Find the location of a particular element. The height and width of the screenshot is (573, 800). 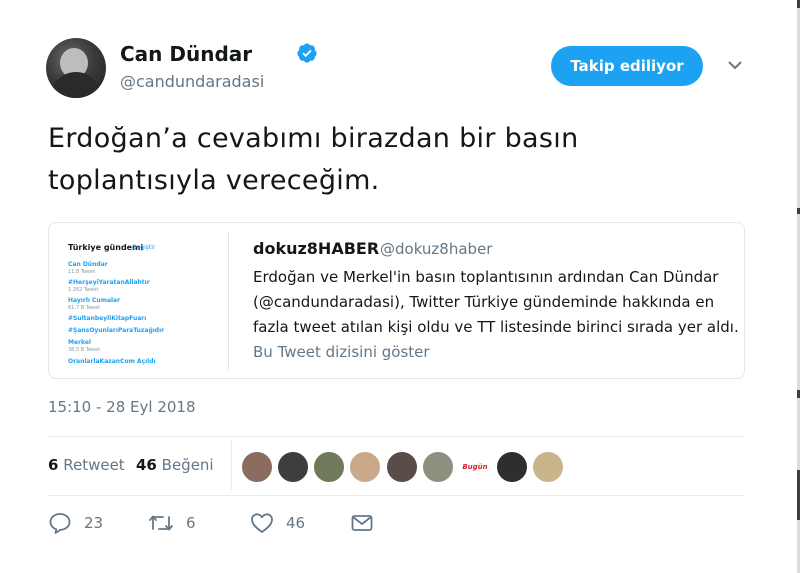

verified-icon is located at coordinates (307, 53).